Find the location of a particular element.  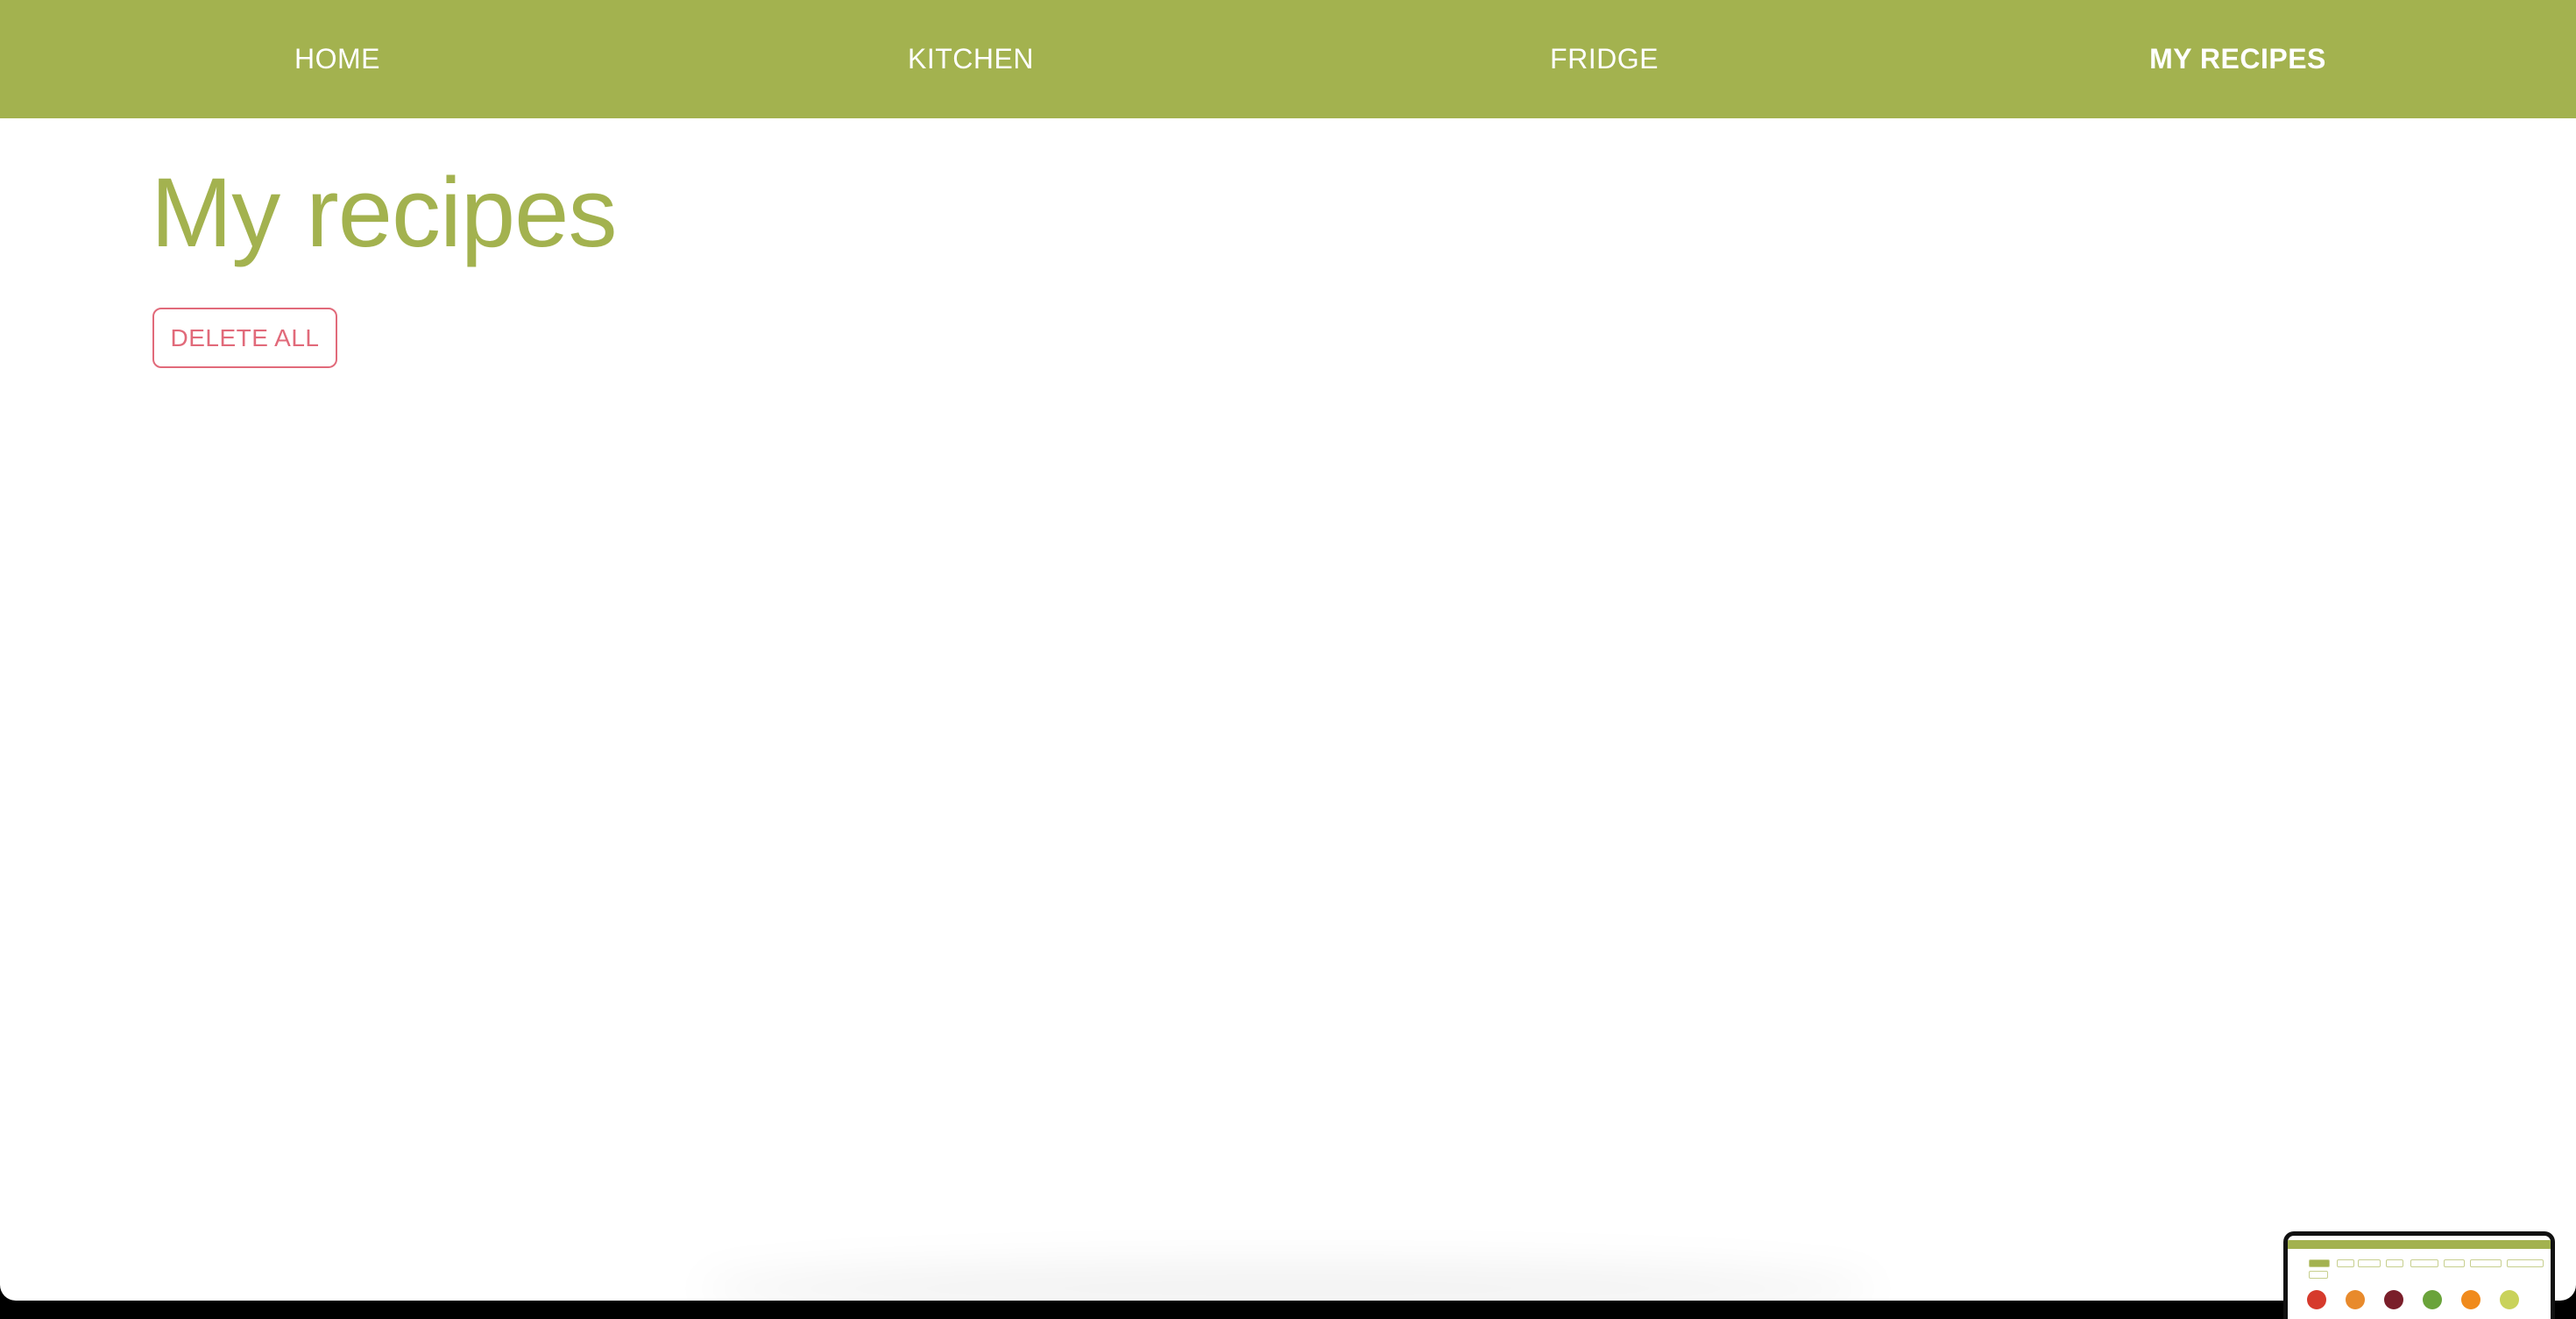

nav-home: HOME is located at coordinates (337, 59).